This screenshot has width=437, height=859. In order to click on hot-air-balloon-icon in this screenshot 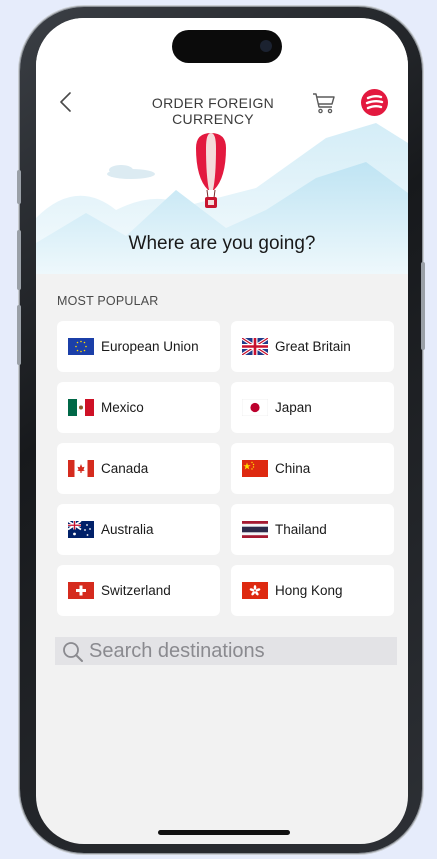, I will do `click(211, 170)`.